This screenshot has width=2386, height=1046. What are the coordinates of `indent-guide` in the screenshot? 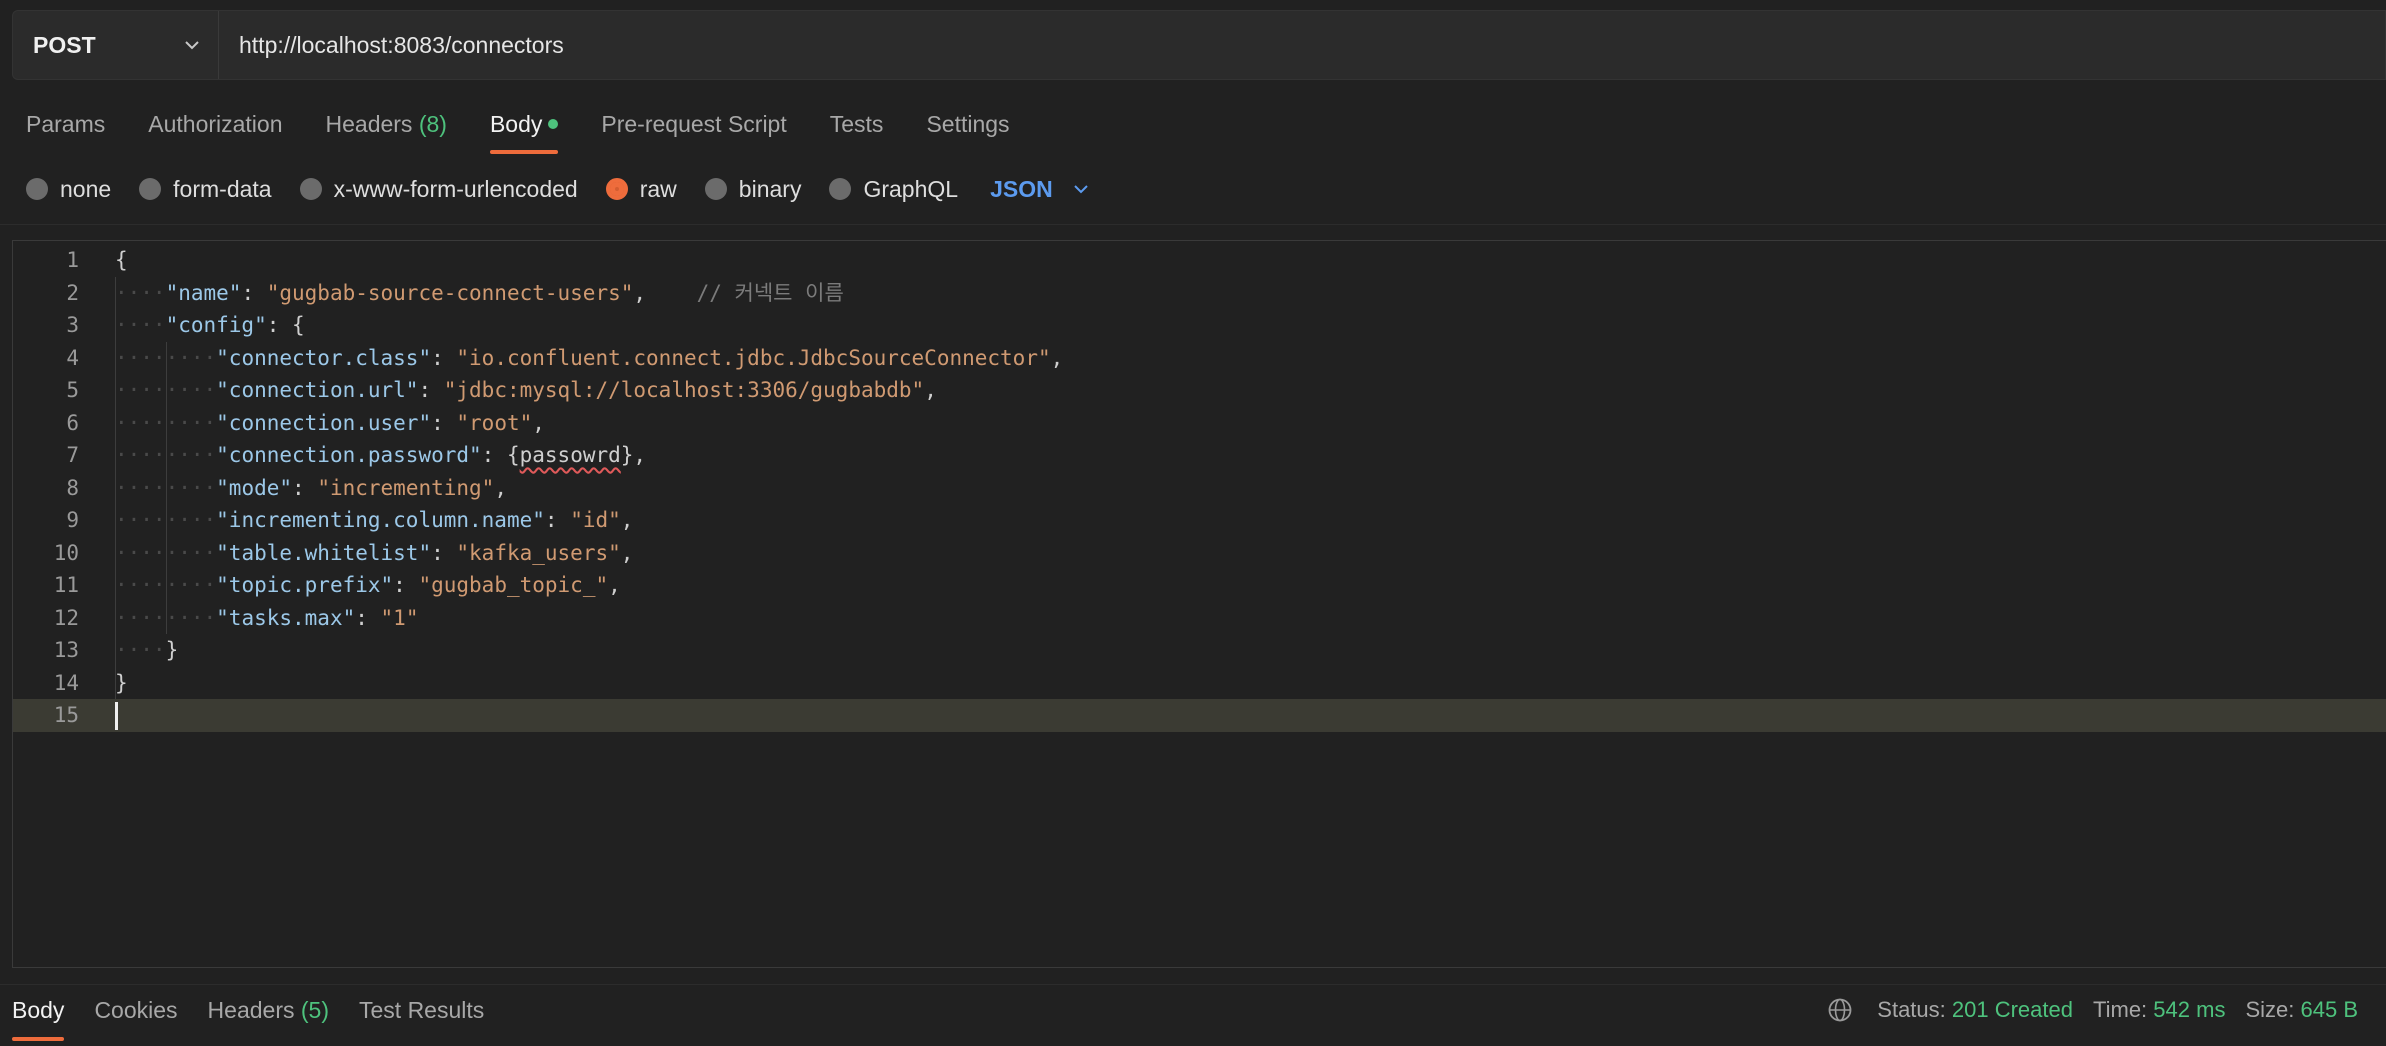 It's located at (115, 487).